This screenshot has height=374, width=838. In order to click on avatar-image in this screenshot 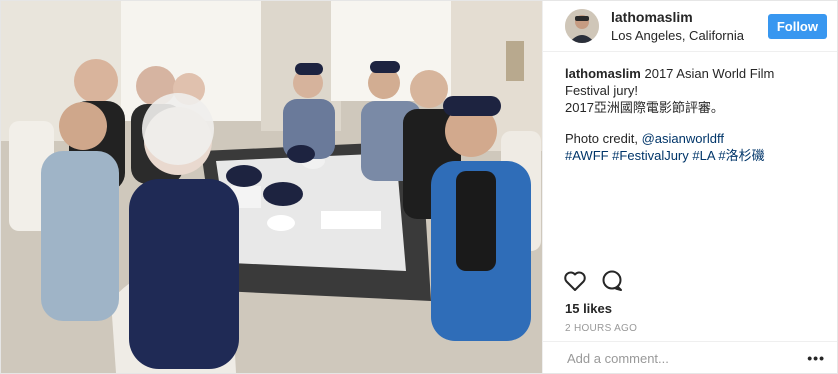, I will do `click(582, 26)`.